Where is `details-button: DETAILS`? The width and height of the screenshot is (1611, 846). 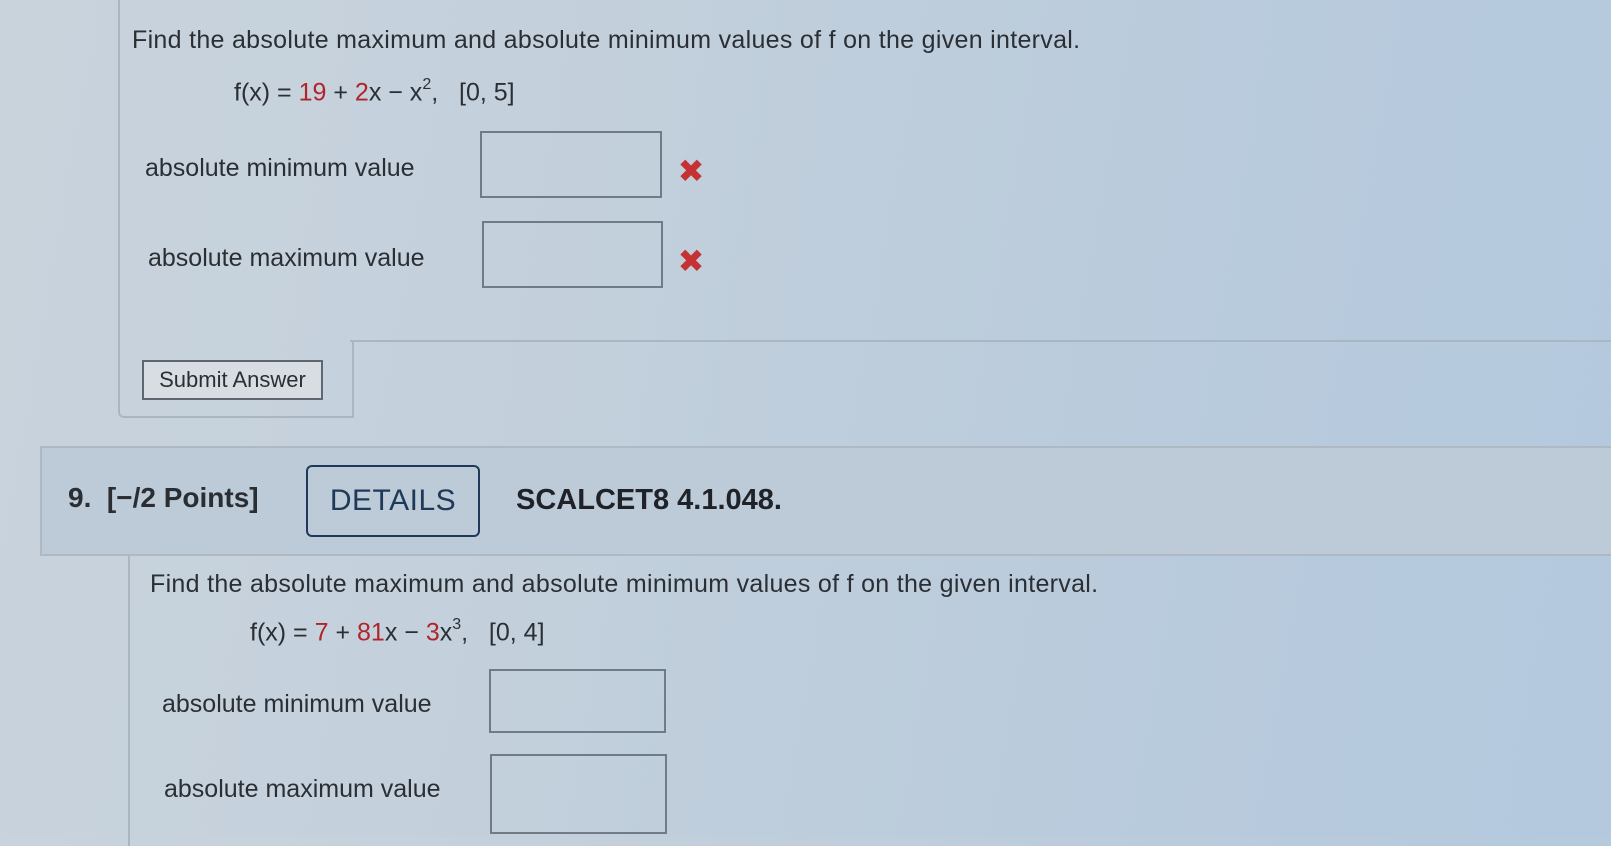
details-button: DETAILS is located at coordinates (393, 501).